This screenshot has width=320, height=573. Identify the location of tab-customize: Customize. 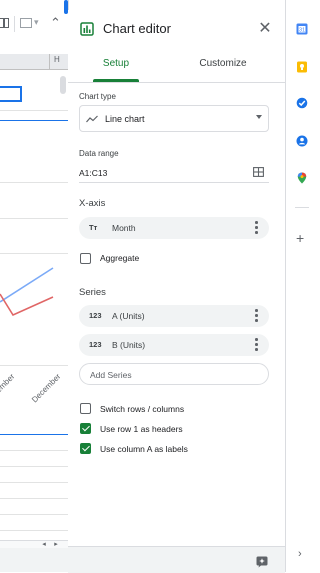
(223, 63).